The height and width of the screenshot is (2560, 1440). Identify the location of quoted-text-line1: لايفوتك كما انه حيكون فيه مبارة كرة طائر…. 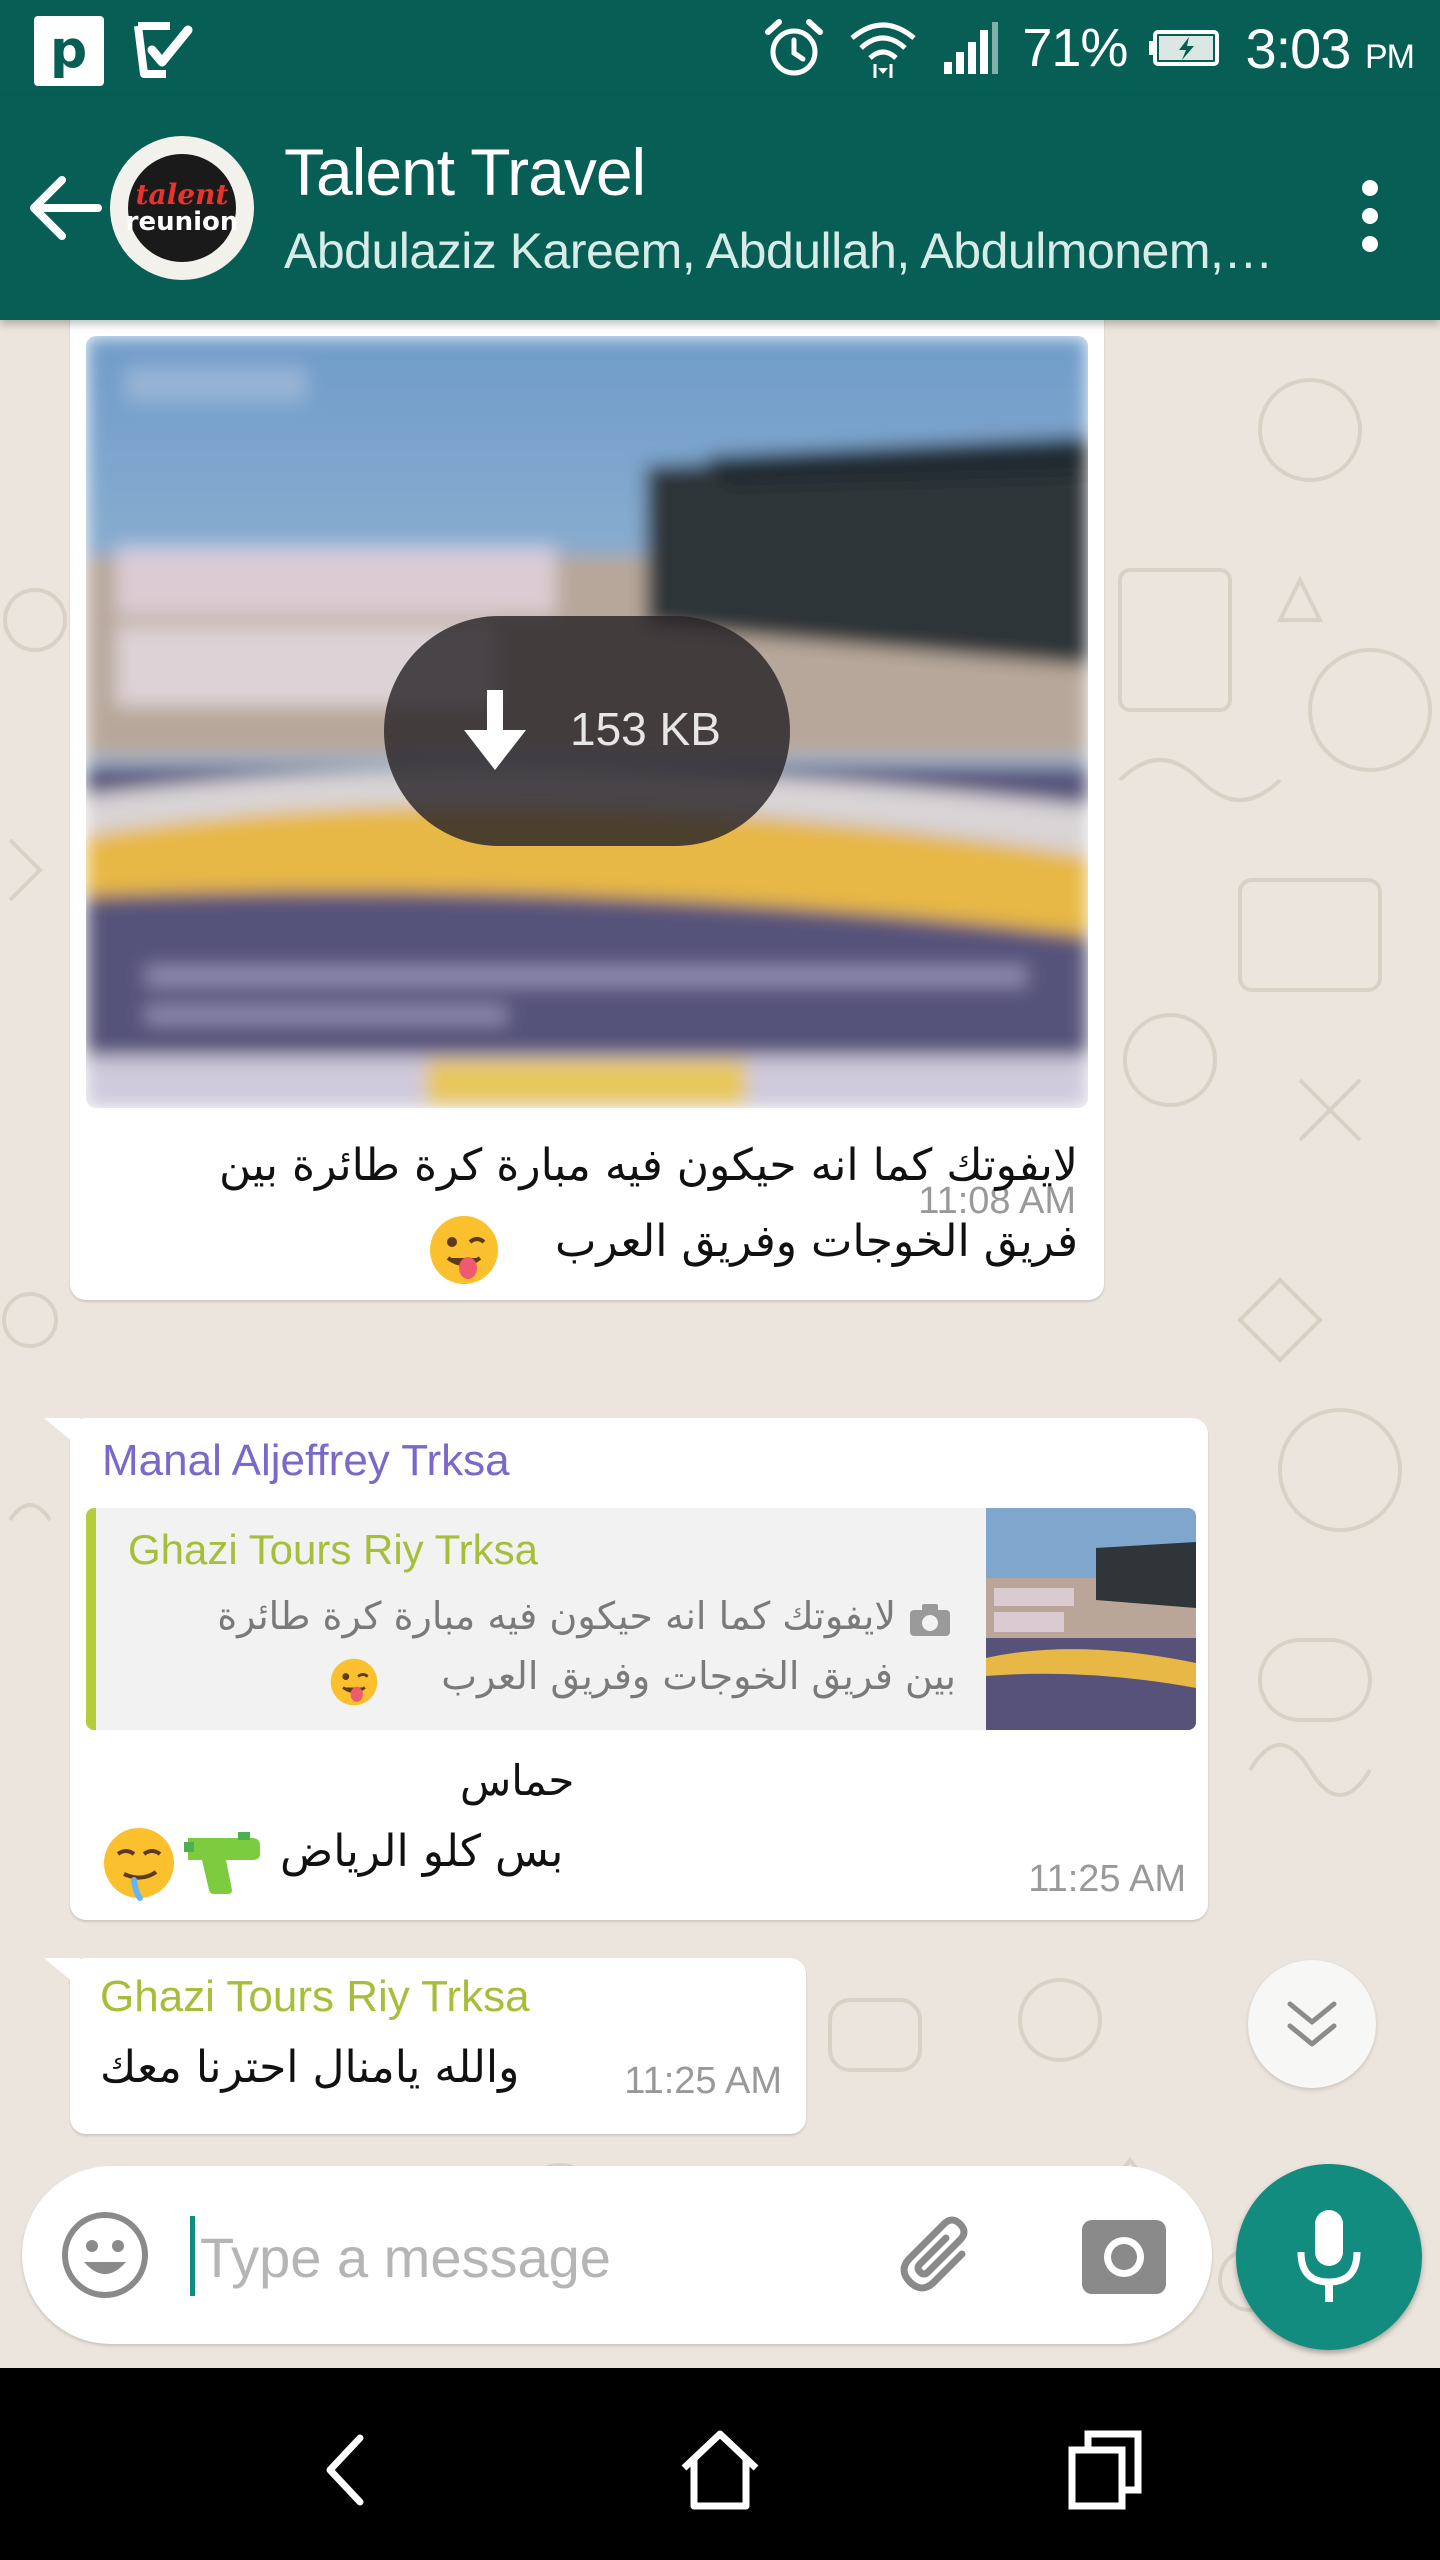
(556, 1616).